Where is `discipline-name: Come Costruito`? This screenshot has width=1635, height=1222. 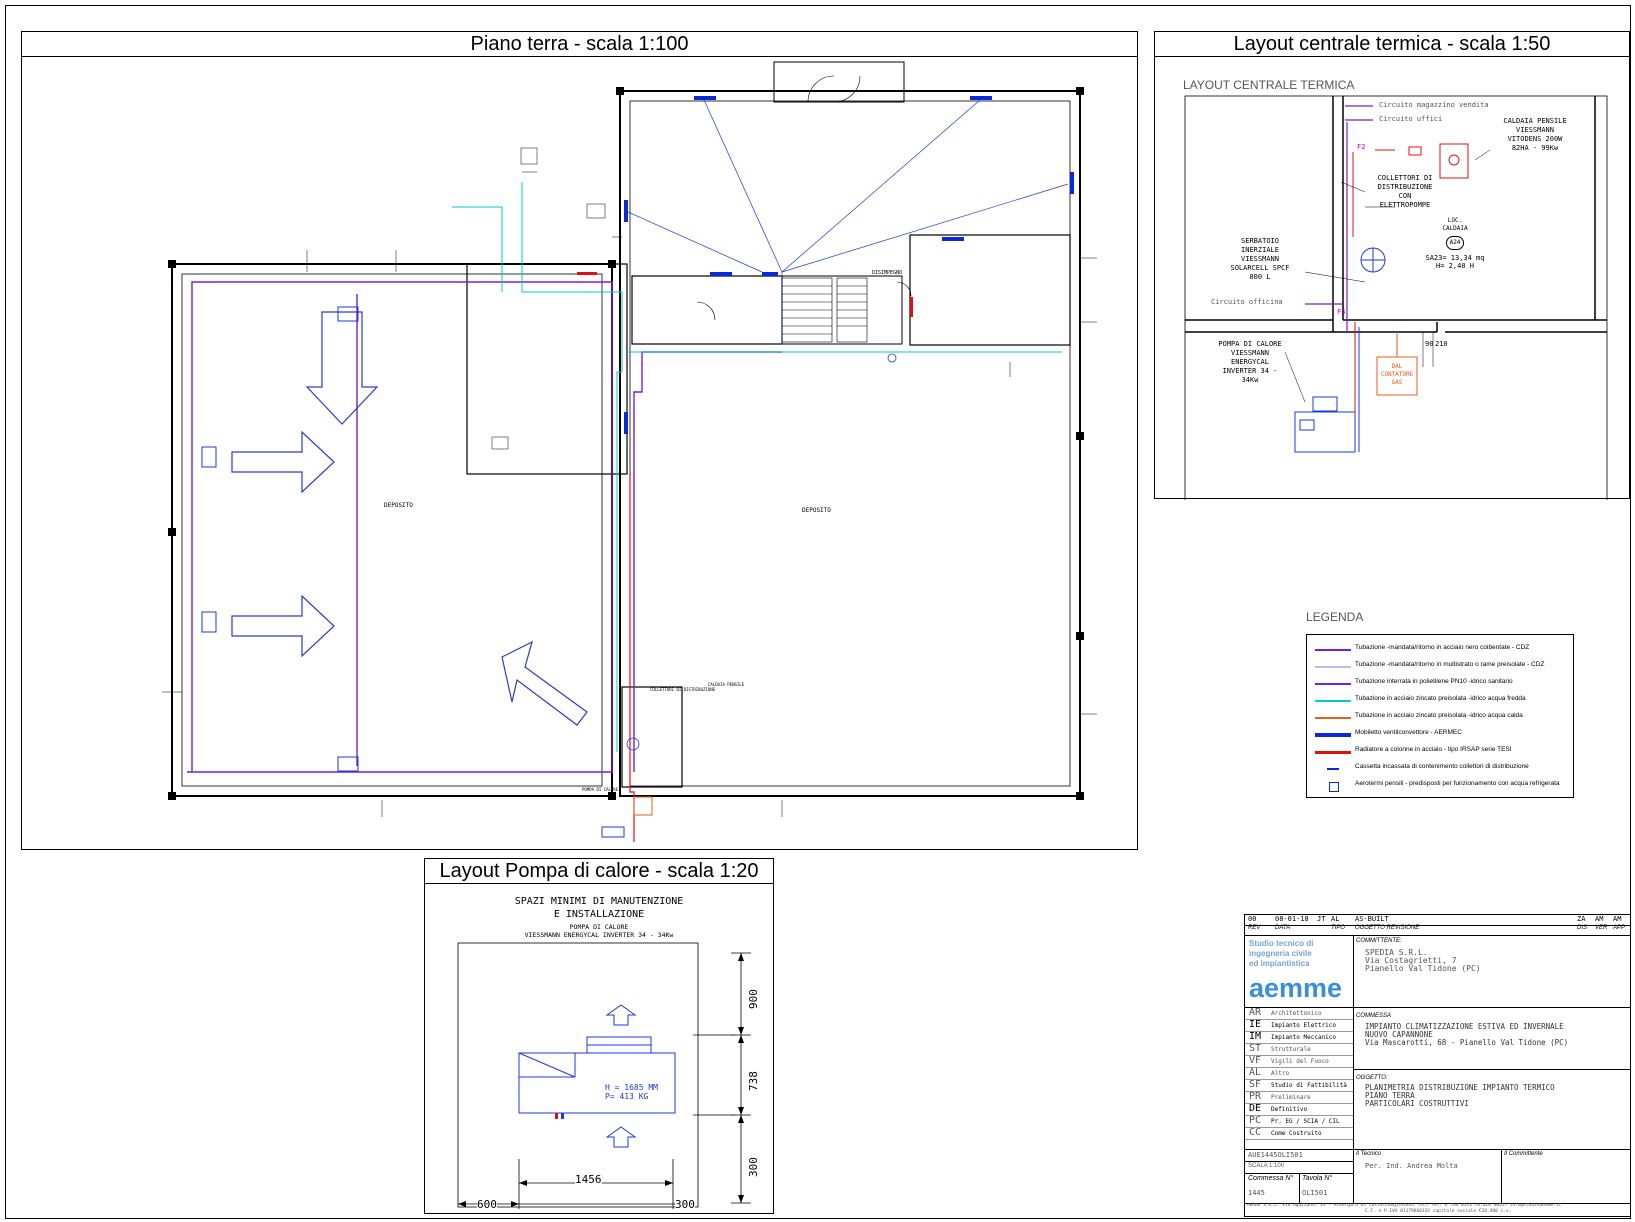 discipline-name: Come Costruito is located at coordinates (1296, 1133).